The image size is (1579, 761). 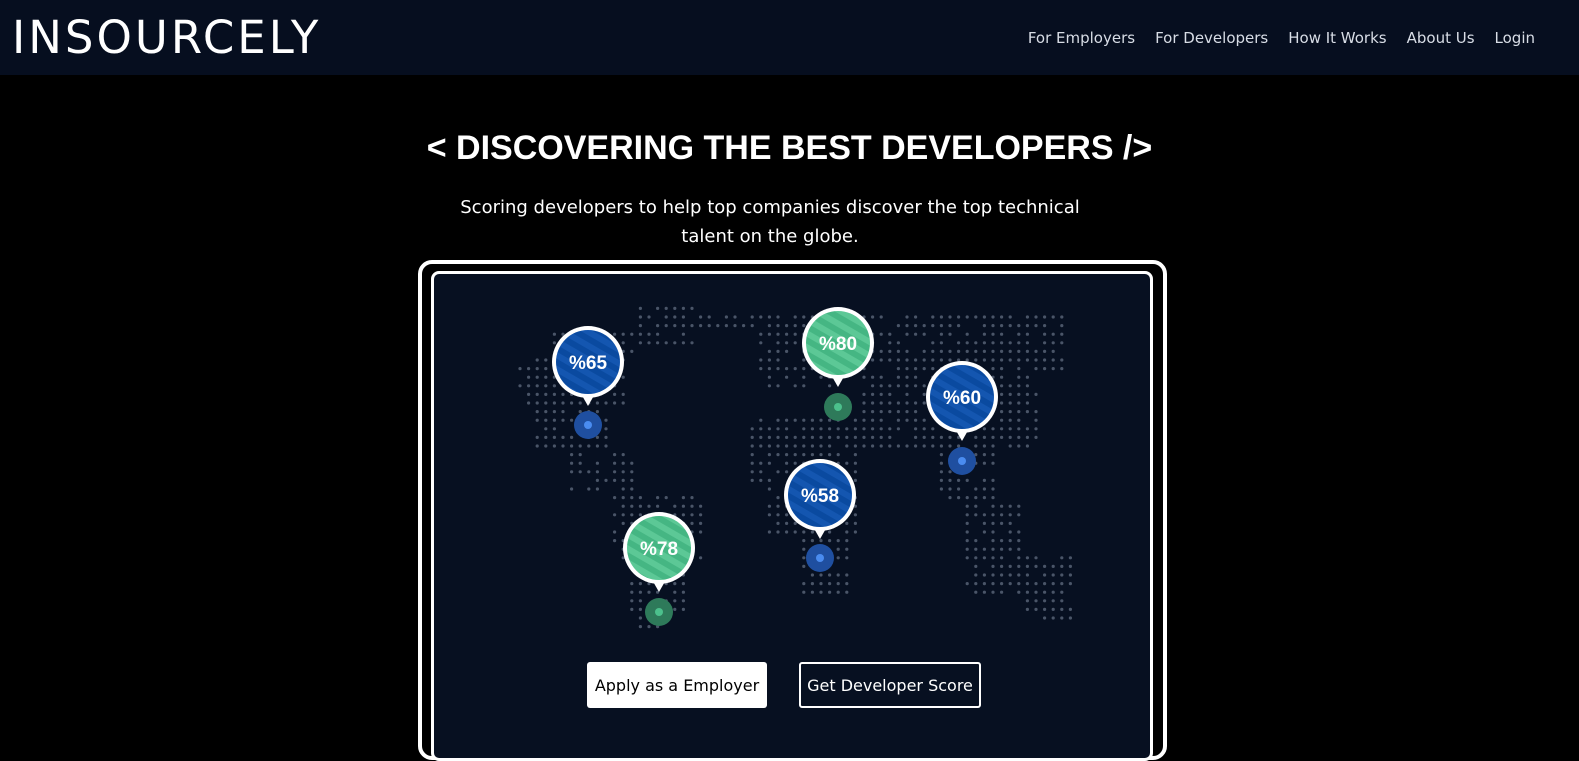 What do you see at coordinates (1081, 38) in the screenshot?
I see `nav-for-employers: For Employers` at bounding box center [1081, 38].